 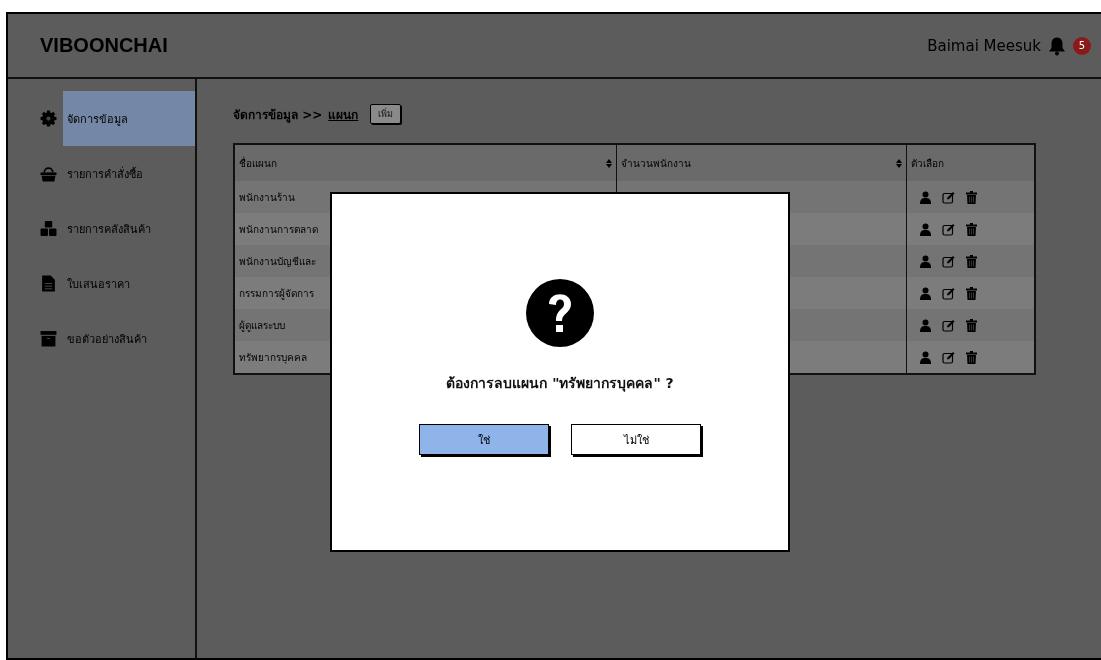 I want to click on confirm-button: ใช่, so click(x=484, y=439).